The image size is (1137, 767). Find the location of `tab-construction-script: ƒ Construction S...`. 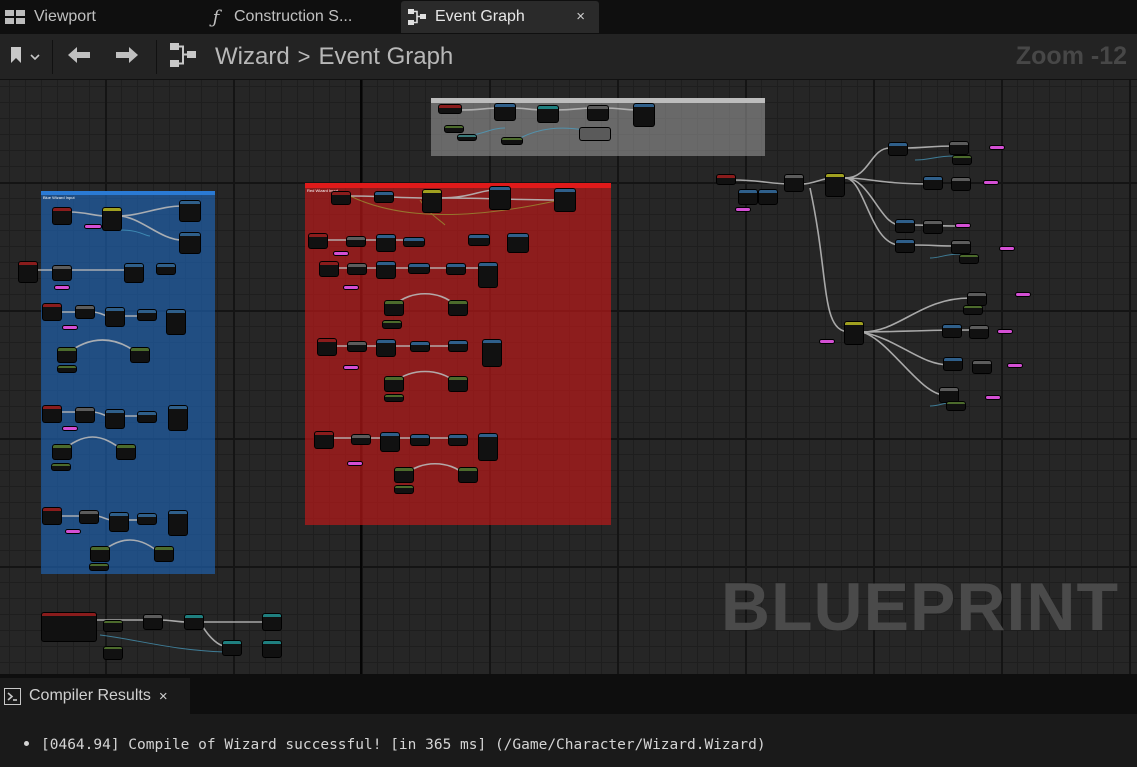

tab-construction-script: ƒ Construction S... is located at coordinates (299, 17).